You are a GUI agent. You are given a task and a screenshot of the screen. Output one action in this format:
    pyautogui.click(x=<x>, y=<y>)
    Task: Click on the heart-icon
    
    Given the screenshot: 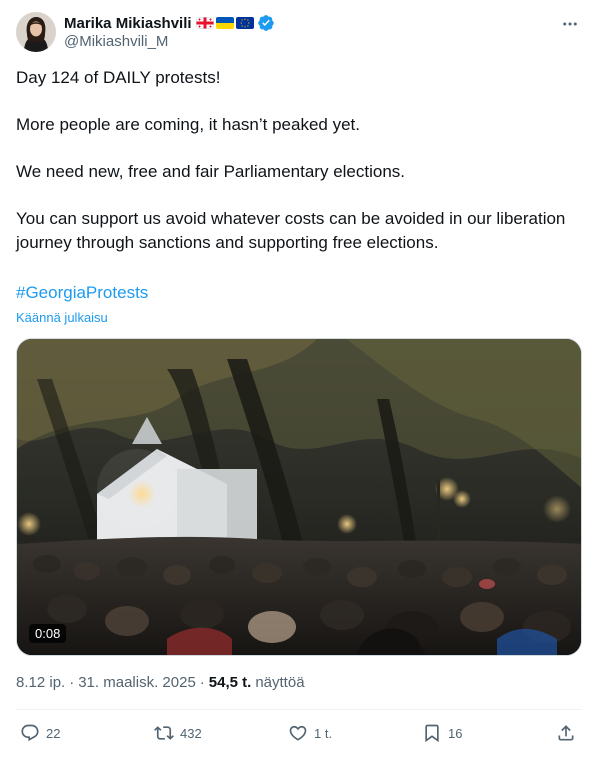 What is the action you would take?
    pyautogui.click(x=298, y=733)
    